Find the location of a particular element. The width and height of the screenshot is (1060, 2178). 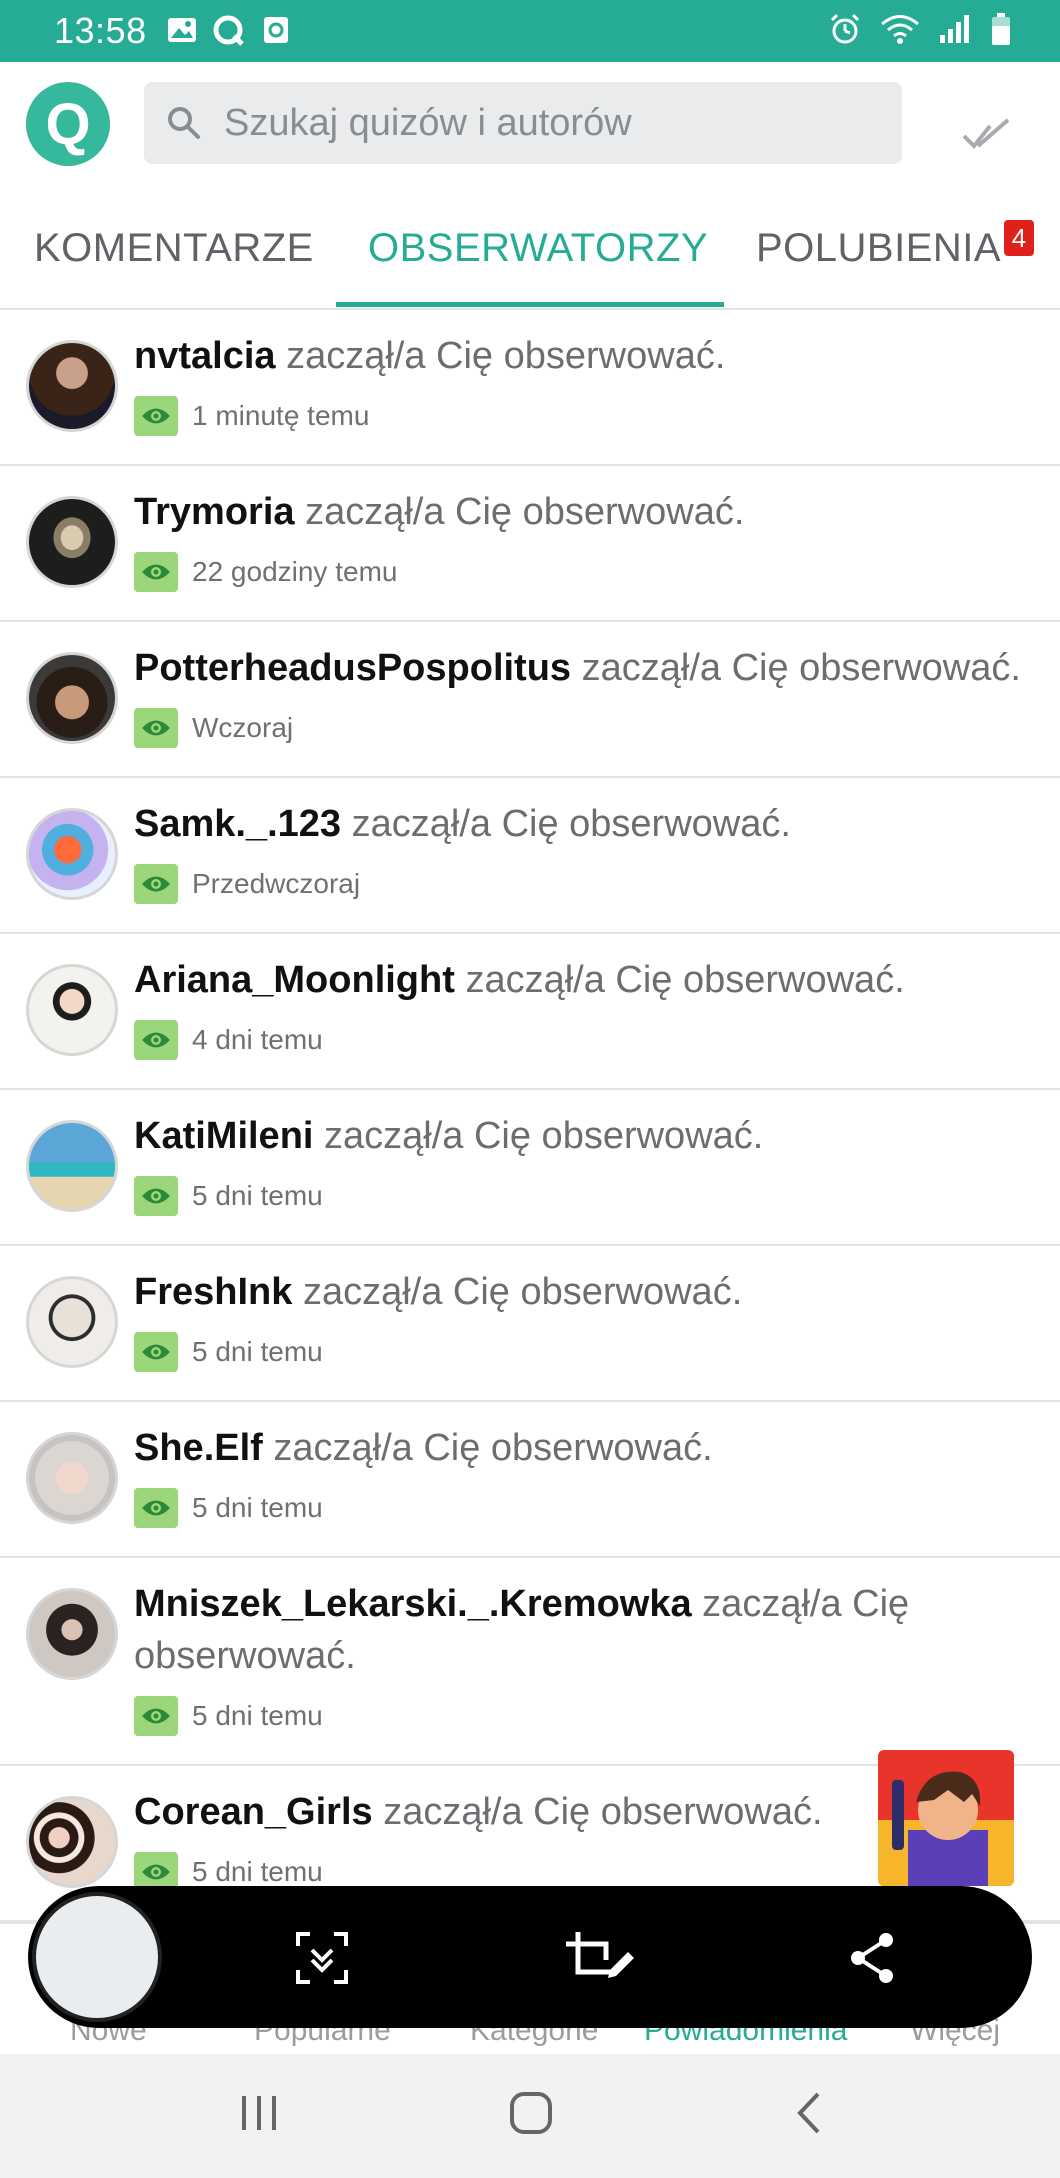

notification-text: Samk._.123 zaczął/a Cię obserwować. is located at coordinates (584, 824).